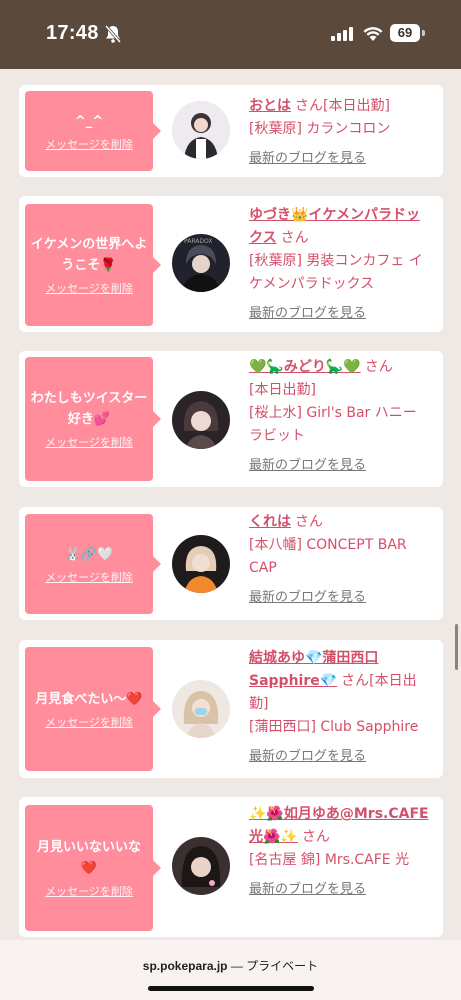 The width and height of the screenshot is (461, 1000). What do you see at coordinates (113, 34) in the screenshot?
I see `bell-slash-icon` at bounding box center [113, 34].